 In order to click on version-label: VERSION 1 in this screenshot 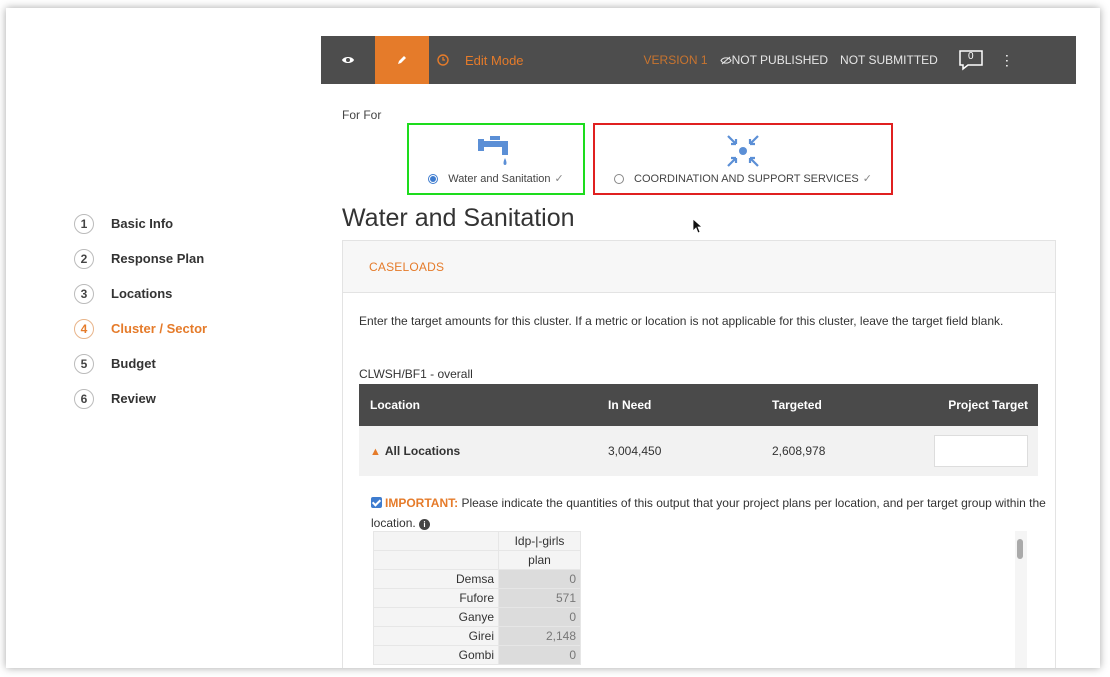, I will do `click(675, 60)`.